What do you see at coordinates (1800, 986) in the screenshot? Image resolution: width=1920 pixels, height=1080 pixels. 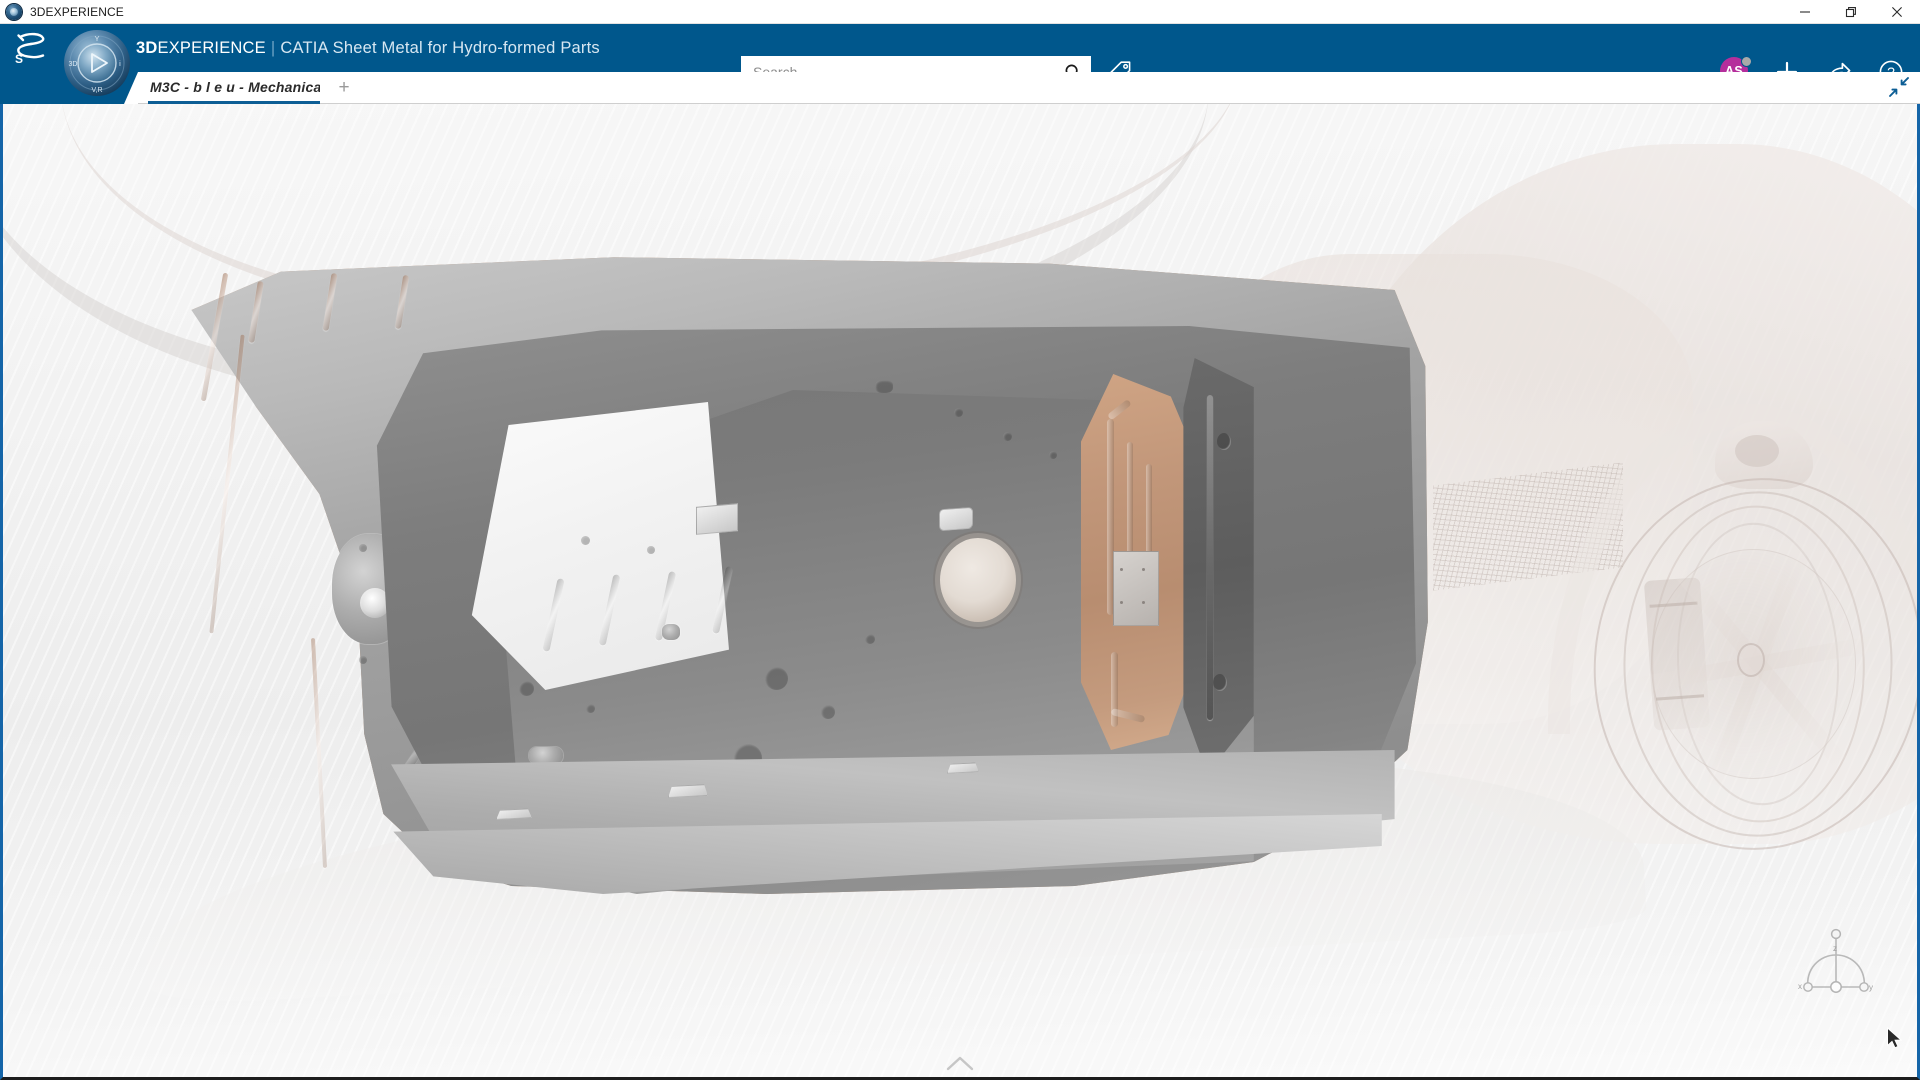 I see `axis-label-x: x` at bounding box center [1800, 986].